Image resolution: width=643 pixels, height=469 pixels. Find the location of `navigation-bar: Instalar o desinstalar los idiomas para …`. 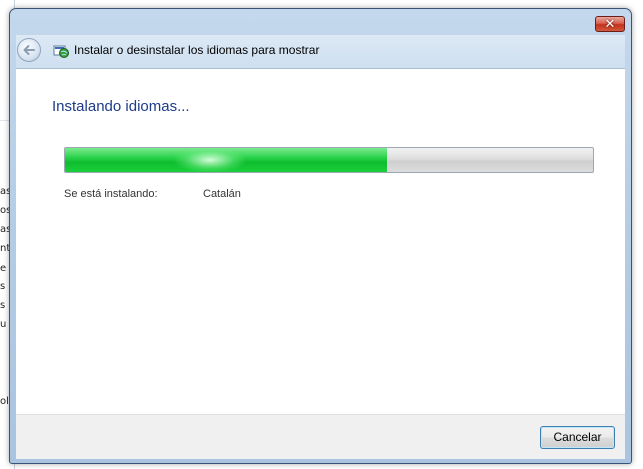

navigation-bar: Instalar o desinstalar los idiomas para … is located at coordinates (320, 51).